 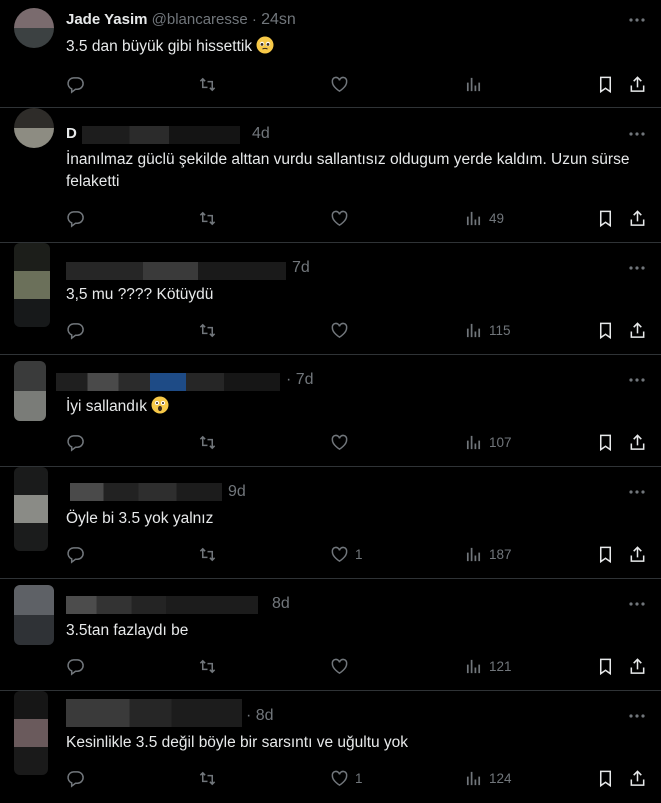 What do you see at coordinates (484, 218) in the screenshot?
I see `views-button: 49` at bounding box center [484, 218].